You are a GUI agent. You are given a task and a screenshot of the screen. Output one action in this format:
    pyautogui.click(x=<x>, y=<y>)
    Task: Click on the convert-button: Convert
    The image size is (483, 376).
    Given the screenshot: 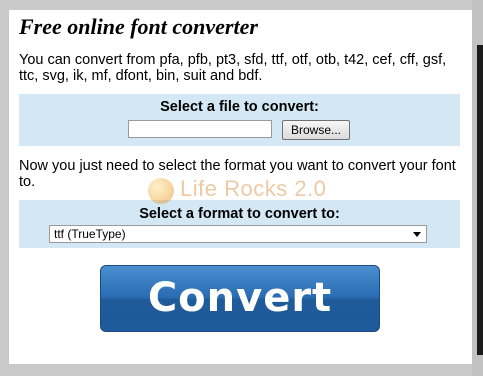 What is the action you would take?
    pyautogui.click(x=240, y=298)
    